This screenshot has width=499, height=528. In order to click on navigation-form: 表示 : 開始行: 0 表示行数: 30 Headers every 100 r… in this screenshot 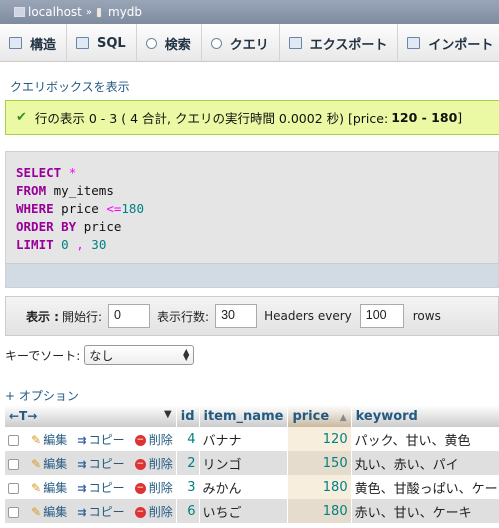, I will do `click(252, 316)`.